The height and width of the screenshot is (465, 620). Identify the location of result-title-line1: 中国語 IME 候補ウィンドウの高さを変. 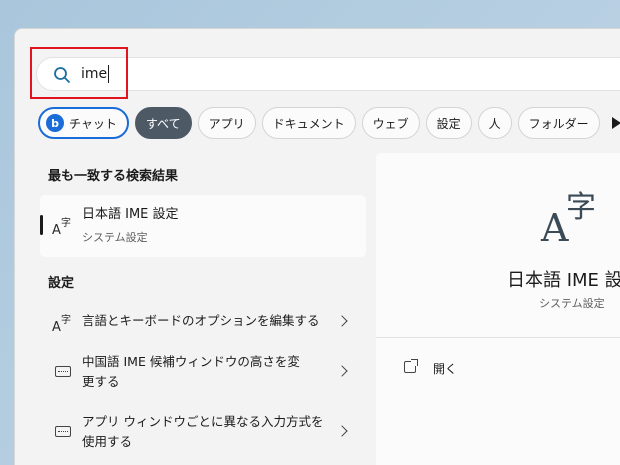
(191, 361).